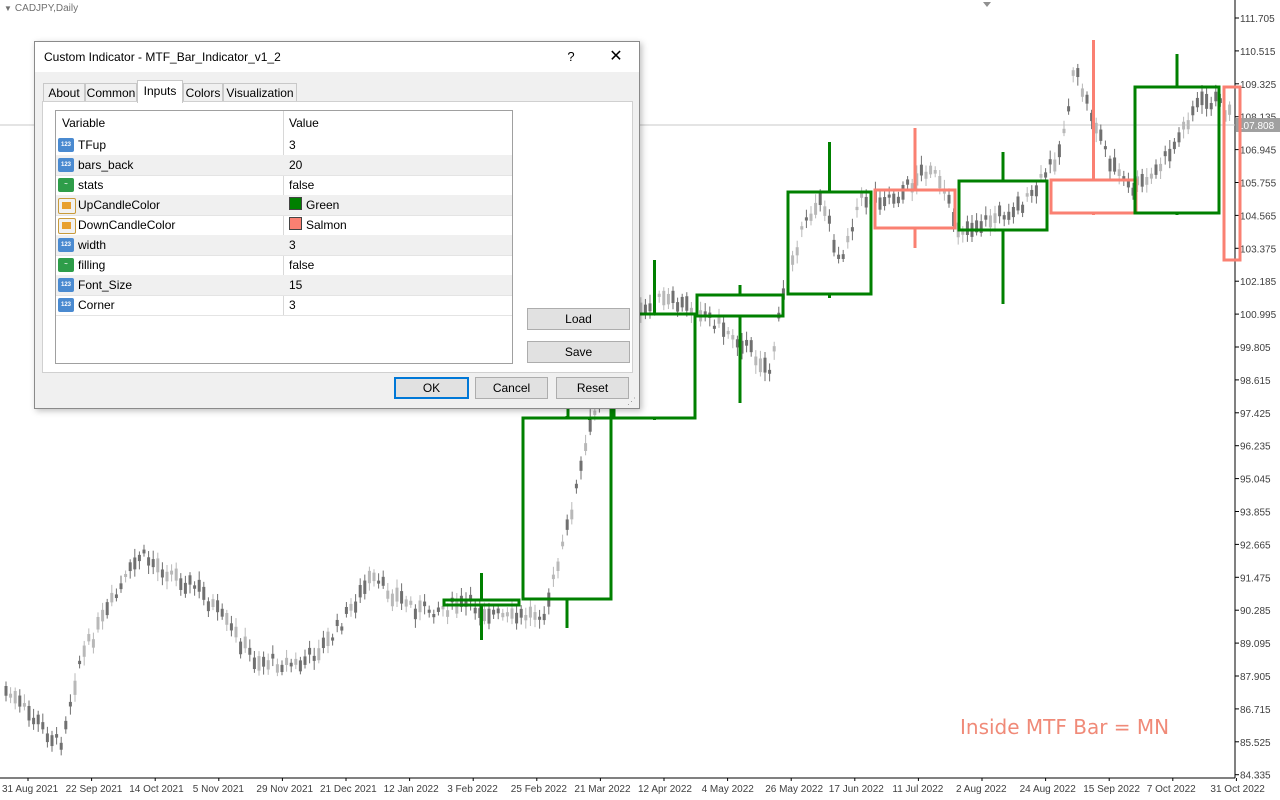  Describe the element at coordinates (284, 285) in the screenshot. I see `input-row-font-size: 123 Font_Size 15` at that location.